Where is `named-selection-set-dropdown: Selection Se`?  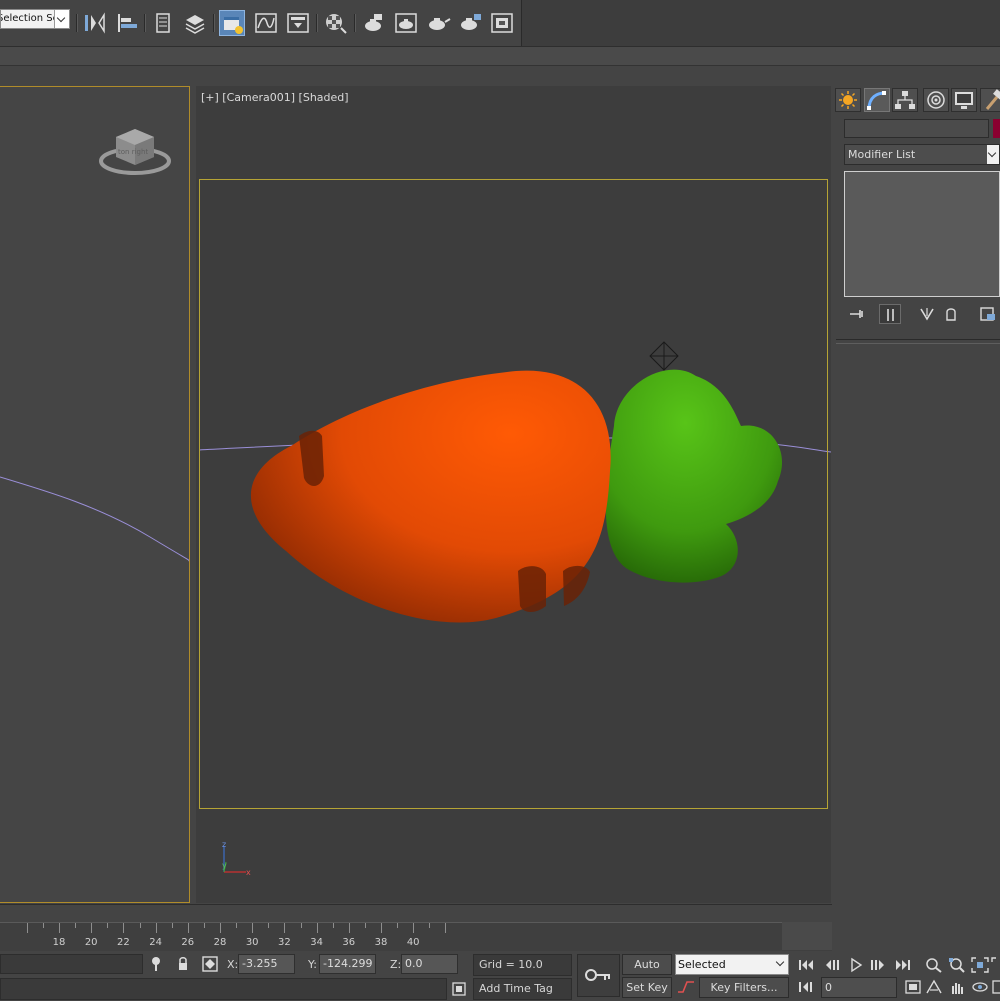
named-selection-set-dropdown: Selection Se is located at coordinates (35, 19).